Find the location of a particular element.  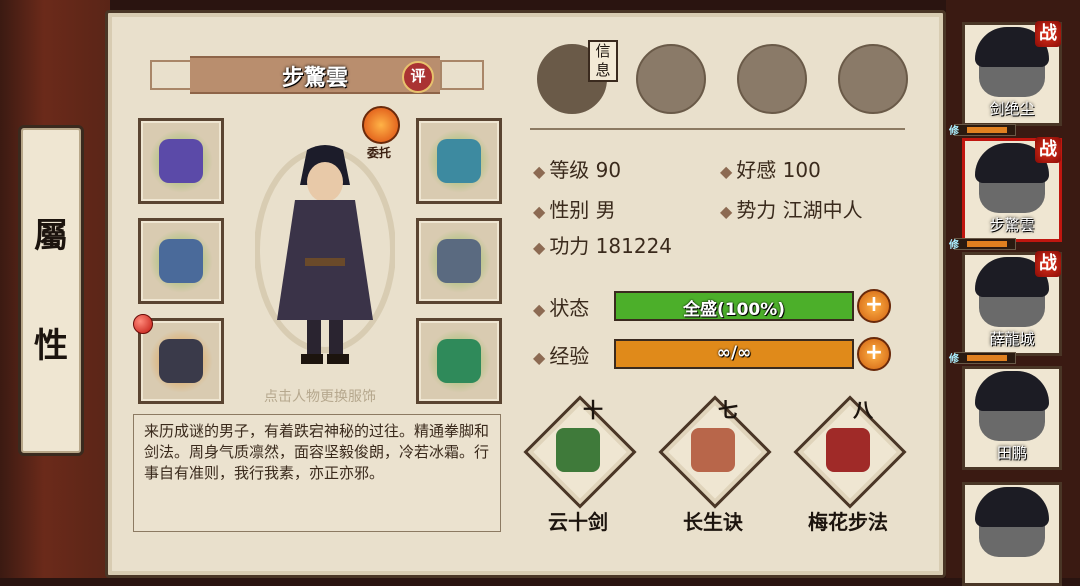

scroll-map-tab is located at coordinates (671, 79).